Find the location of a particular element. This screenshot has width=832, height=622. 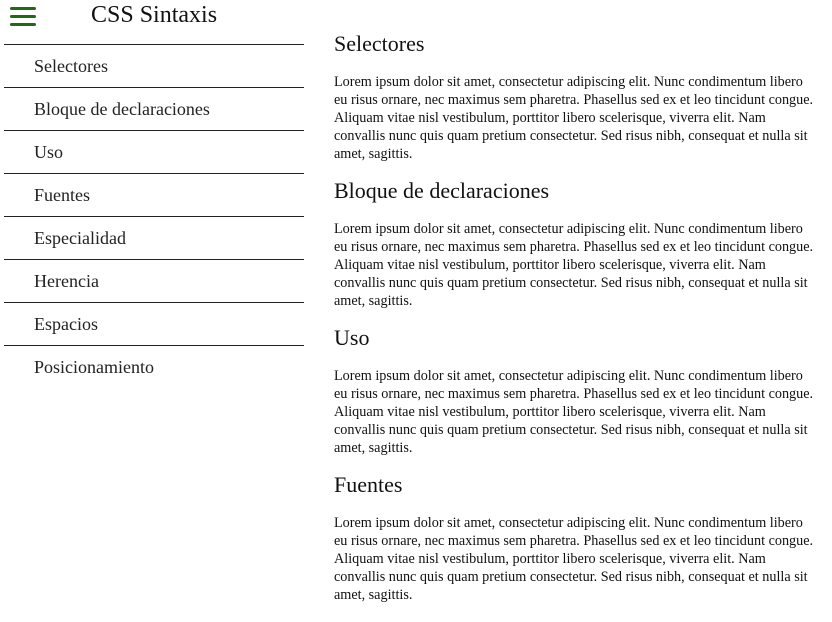

sidebar-item-uso: Uso is located at coordinates (154, 152).